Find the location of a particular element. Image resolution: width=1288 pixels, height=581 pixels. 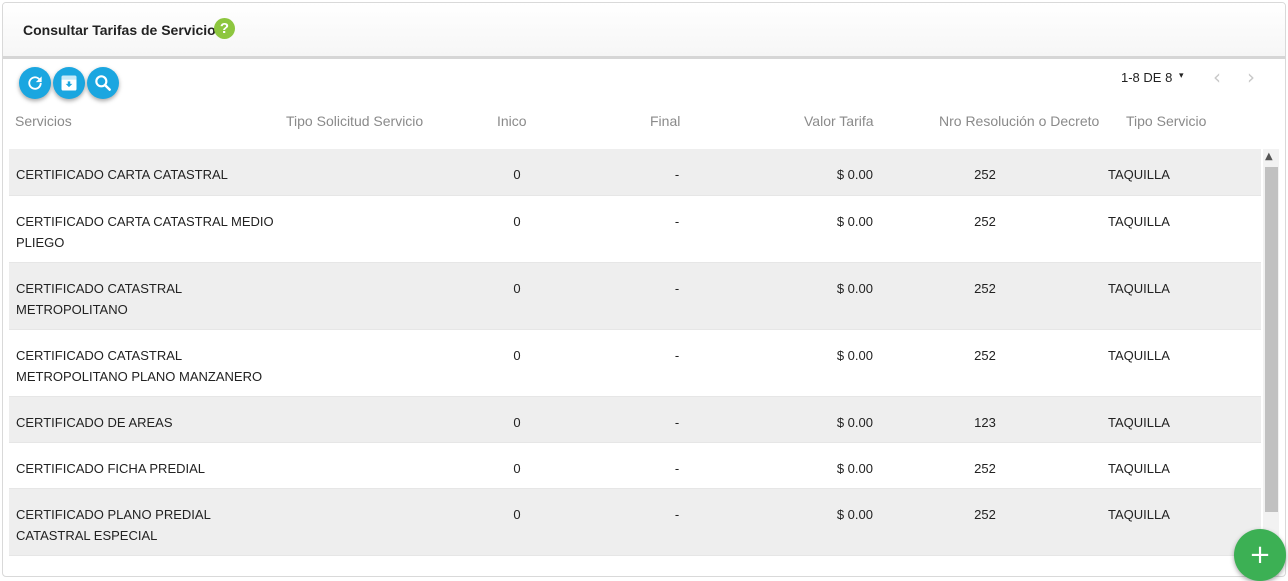

cell-servicio: CERTIFICADO FICHA PREDIAL is located at coordinates (111, 468).